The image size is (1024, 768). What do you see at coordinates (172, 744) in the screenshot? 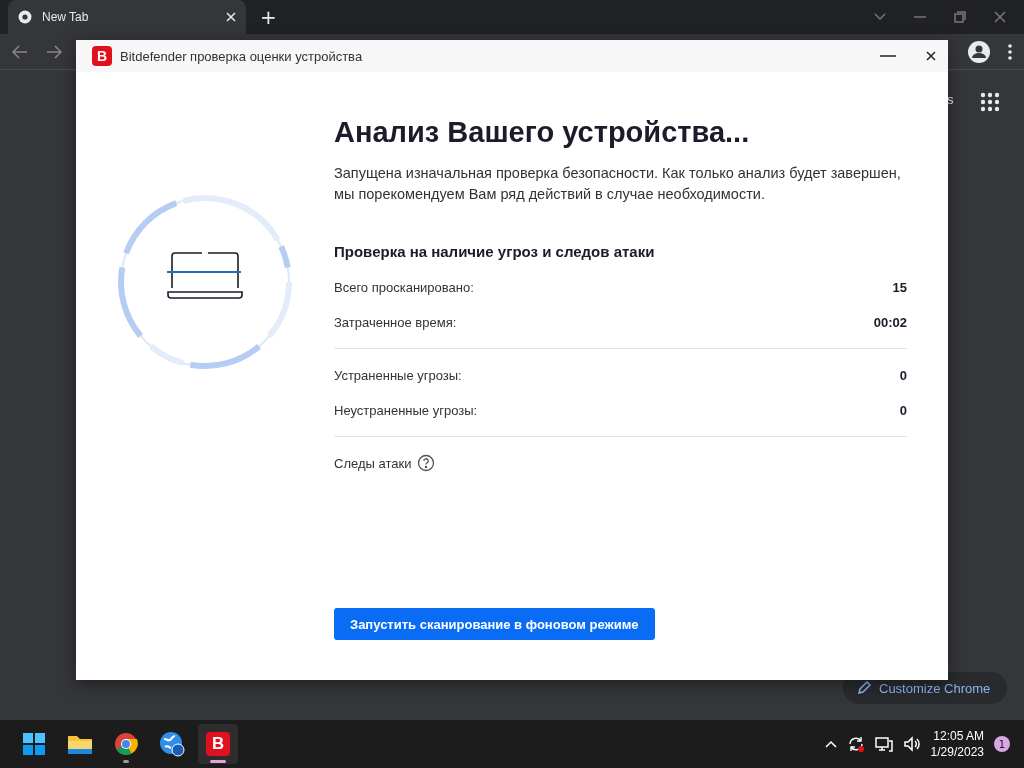
I see `globe-icon` at bounding box center [172, 744].